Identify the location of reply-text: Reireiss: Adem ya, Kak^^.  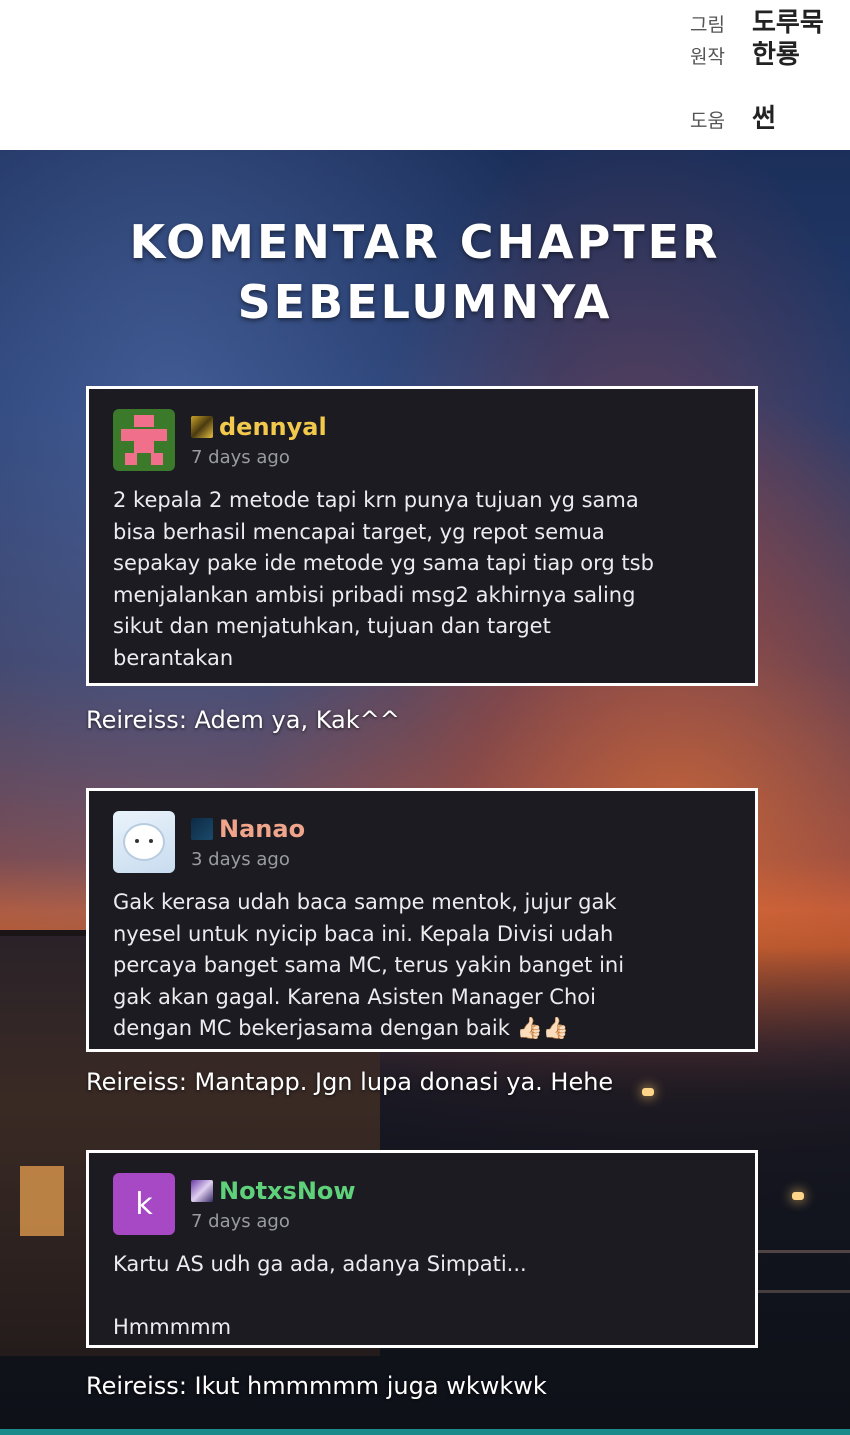
(243, 720).